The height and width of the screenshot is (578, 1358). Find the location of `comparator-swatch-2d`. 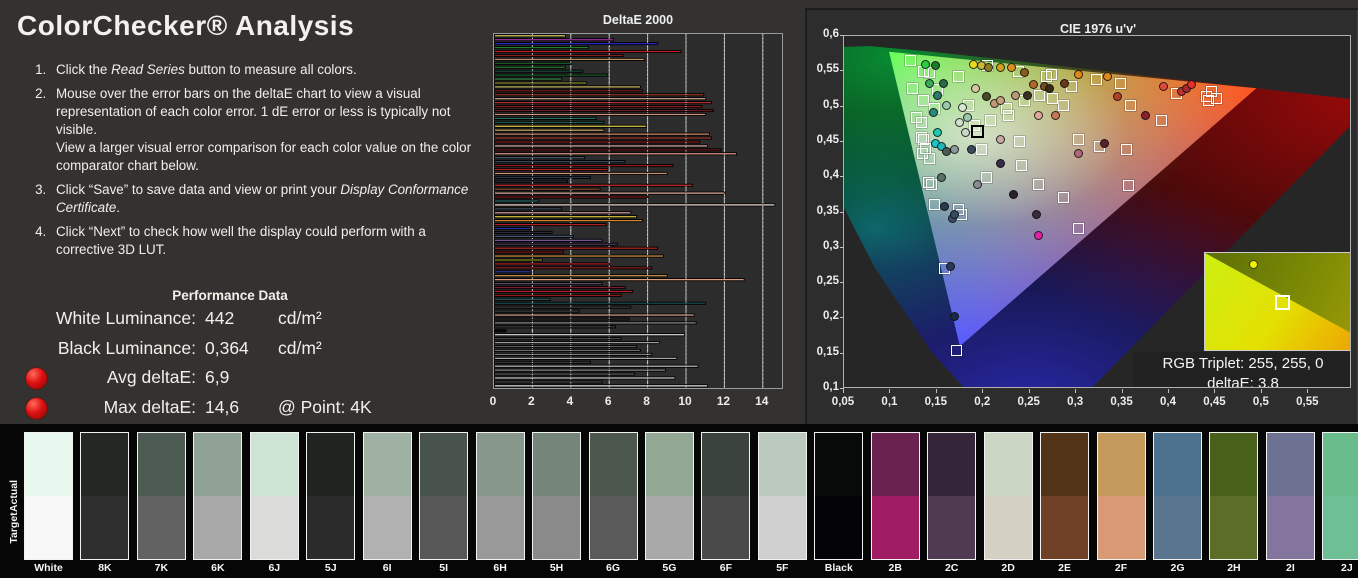

comparator-swatch-2d is located at coordinates (1008, 496).